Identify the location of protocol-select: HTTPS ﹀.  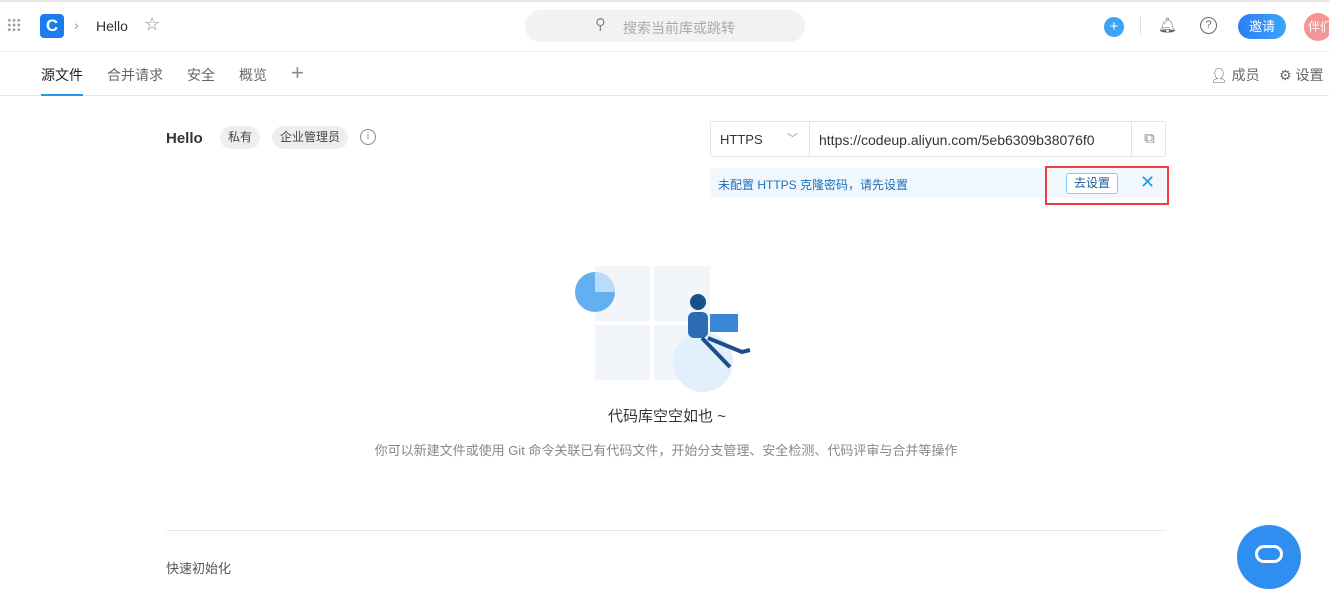
(760, 139).